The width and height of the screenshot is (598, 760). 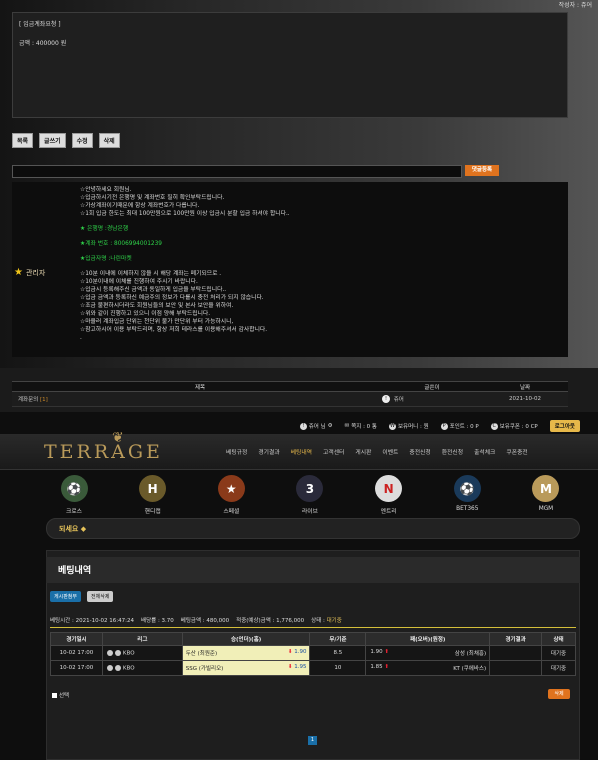 I want to click on row-league: KBO, so click(x=128, y=653).